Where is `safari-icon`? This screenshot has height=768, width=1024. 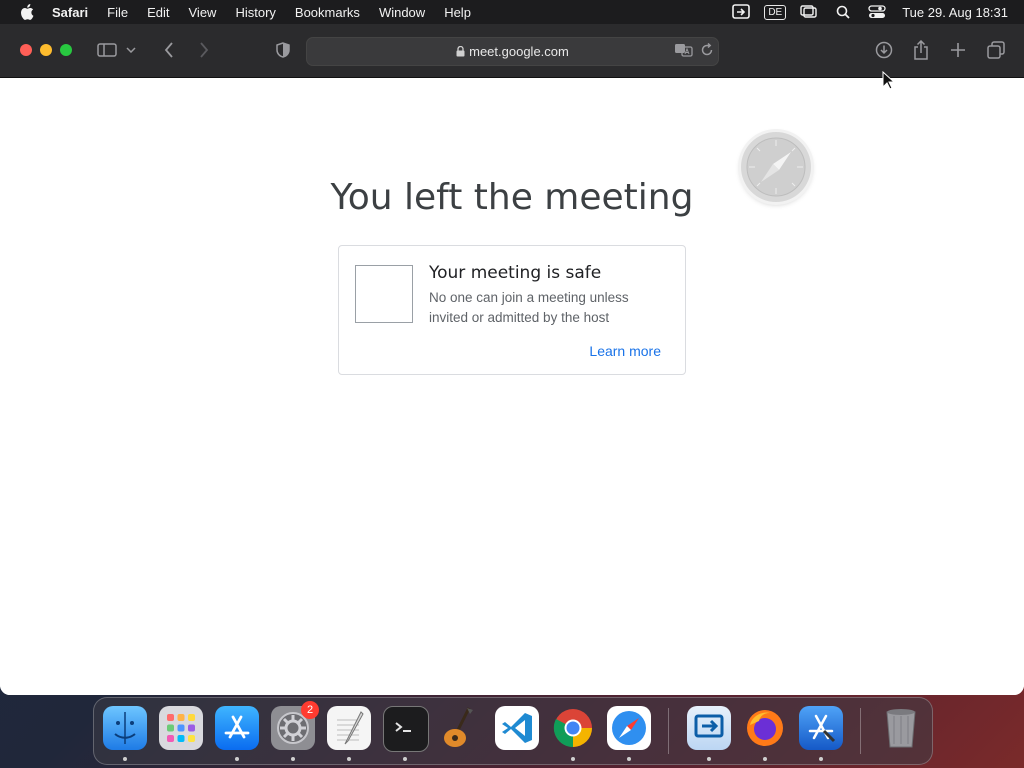
safari-icon is located at coordinates (629, 728).